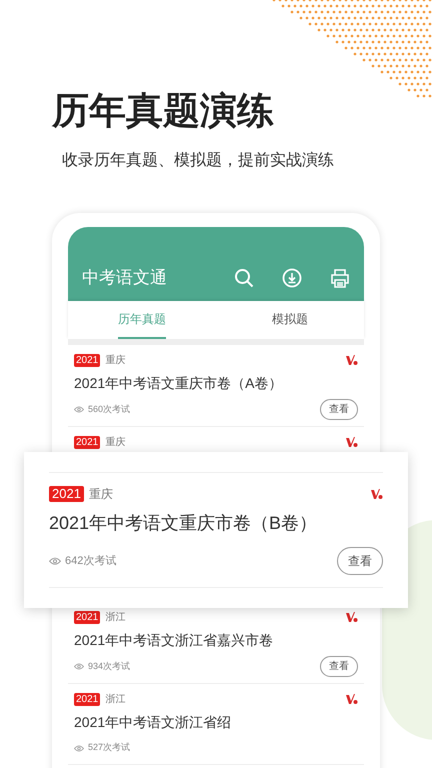 The height and width of the screenshot is (768, 432). What do you see at coordinates (216, 383) in the screenshot?
I see `paper-title: 2021年中考语文重庆市卷（A卷）` at bounding box center [216, 383].